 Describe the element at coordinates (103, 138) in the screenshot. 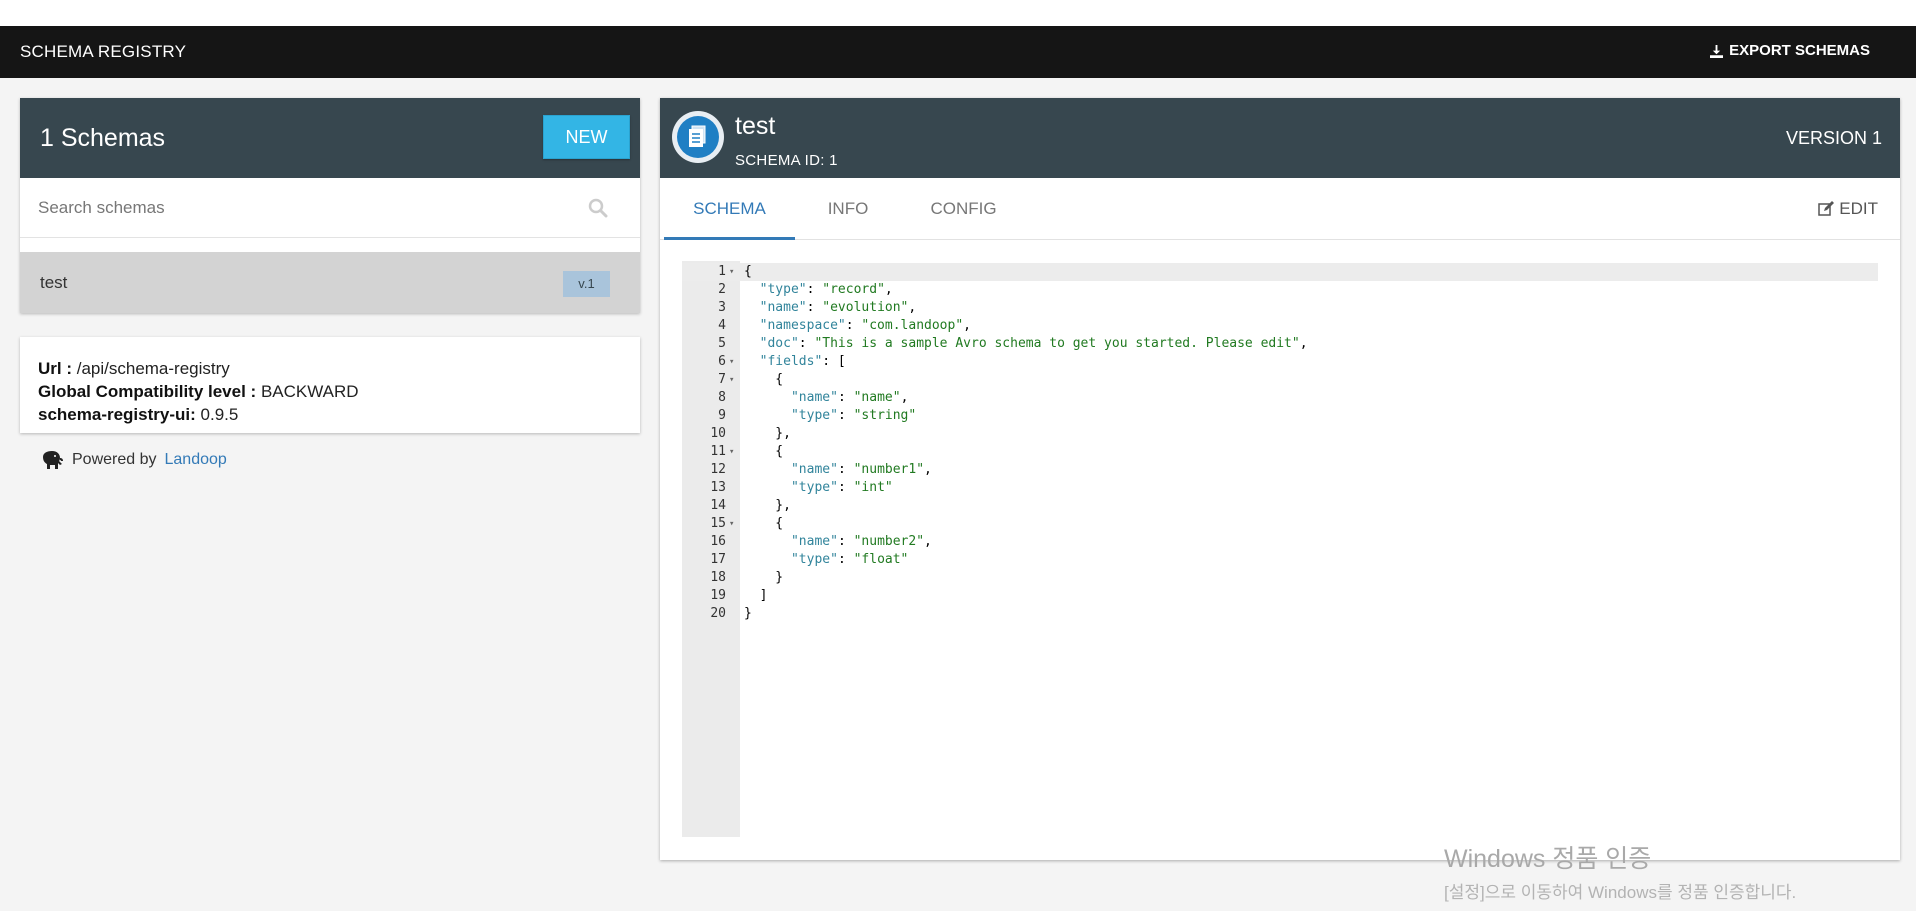

I see `schemas-count-title: 1 Schemas` at that location.